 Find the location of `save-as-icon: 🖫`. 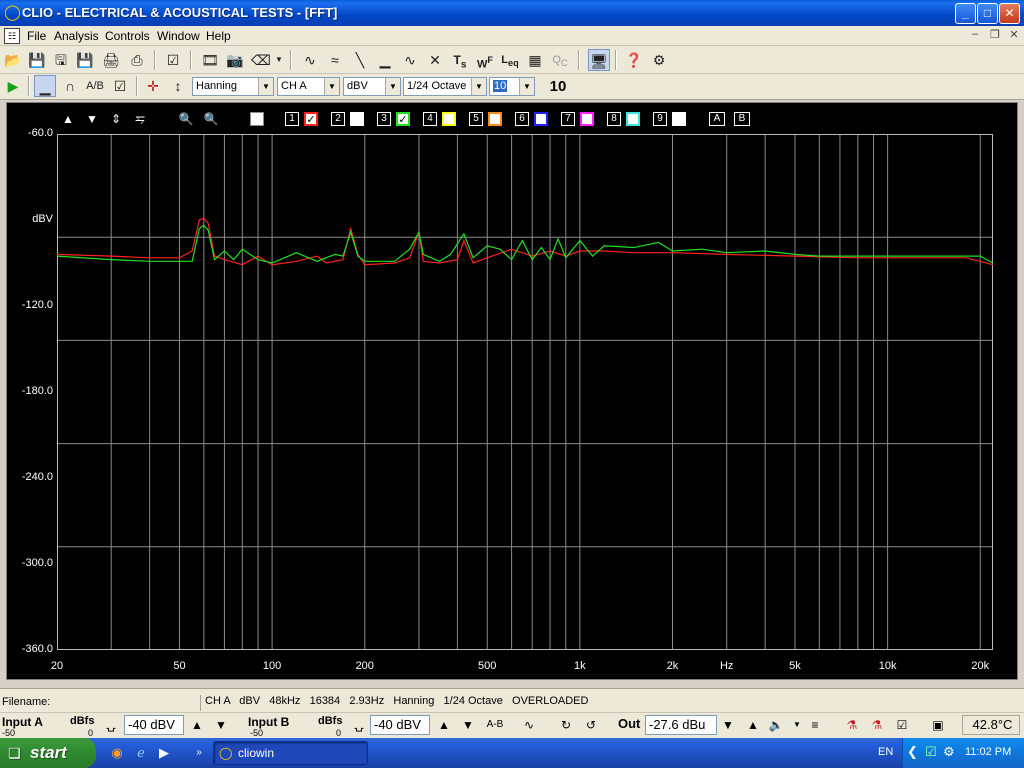

save-as-icon: 🖫 is located at coordinates (61, 60).